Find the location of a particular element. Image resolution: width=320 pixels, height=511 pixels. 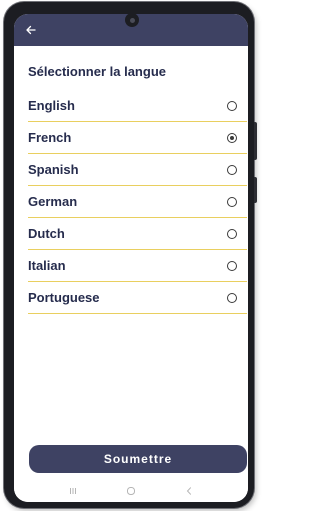

home-button is located at coordinates (131, 491).